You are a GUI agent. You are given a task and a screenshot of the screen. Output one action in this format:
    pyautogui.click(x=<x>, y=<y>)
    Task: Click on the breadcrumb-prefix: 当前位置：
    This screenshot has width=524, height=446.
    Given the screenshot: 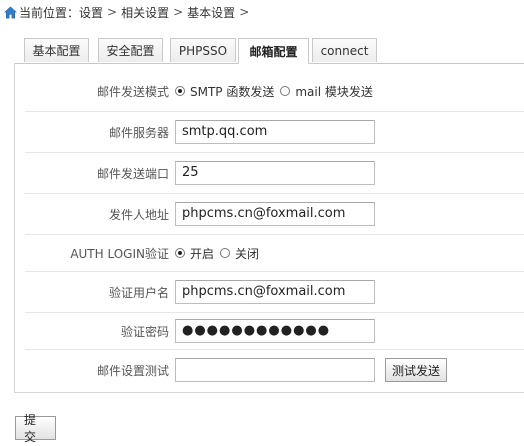 What is the action you would take?
    pyautogui.click(x=49, y=12)
    